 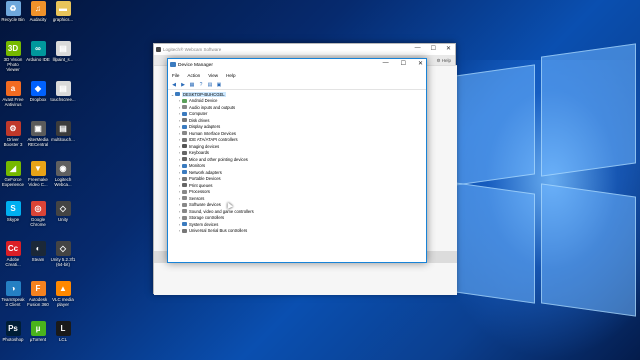 What do you see at coordinates (207, 218) in the screenshot?
I see `device-category-label: Storage controllers` at bounding box center [207, 218].